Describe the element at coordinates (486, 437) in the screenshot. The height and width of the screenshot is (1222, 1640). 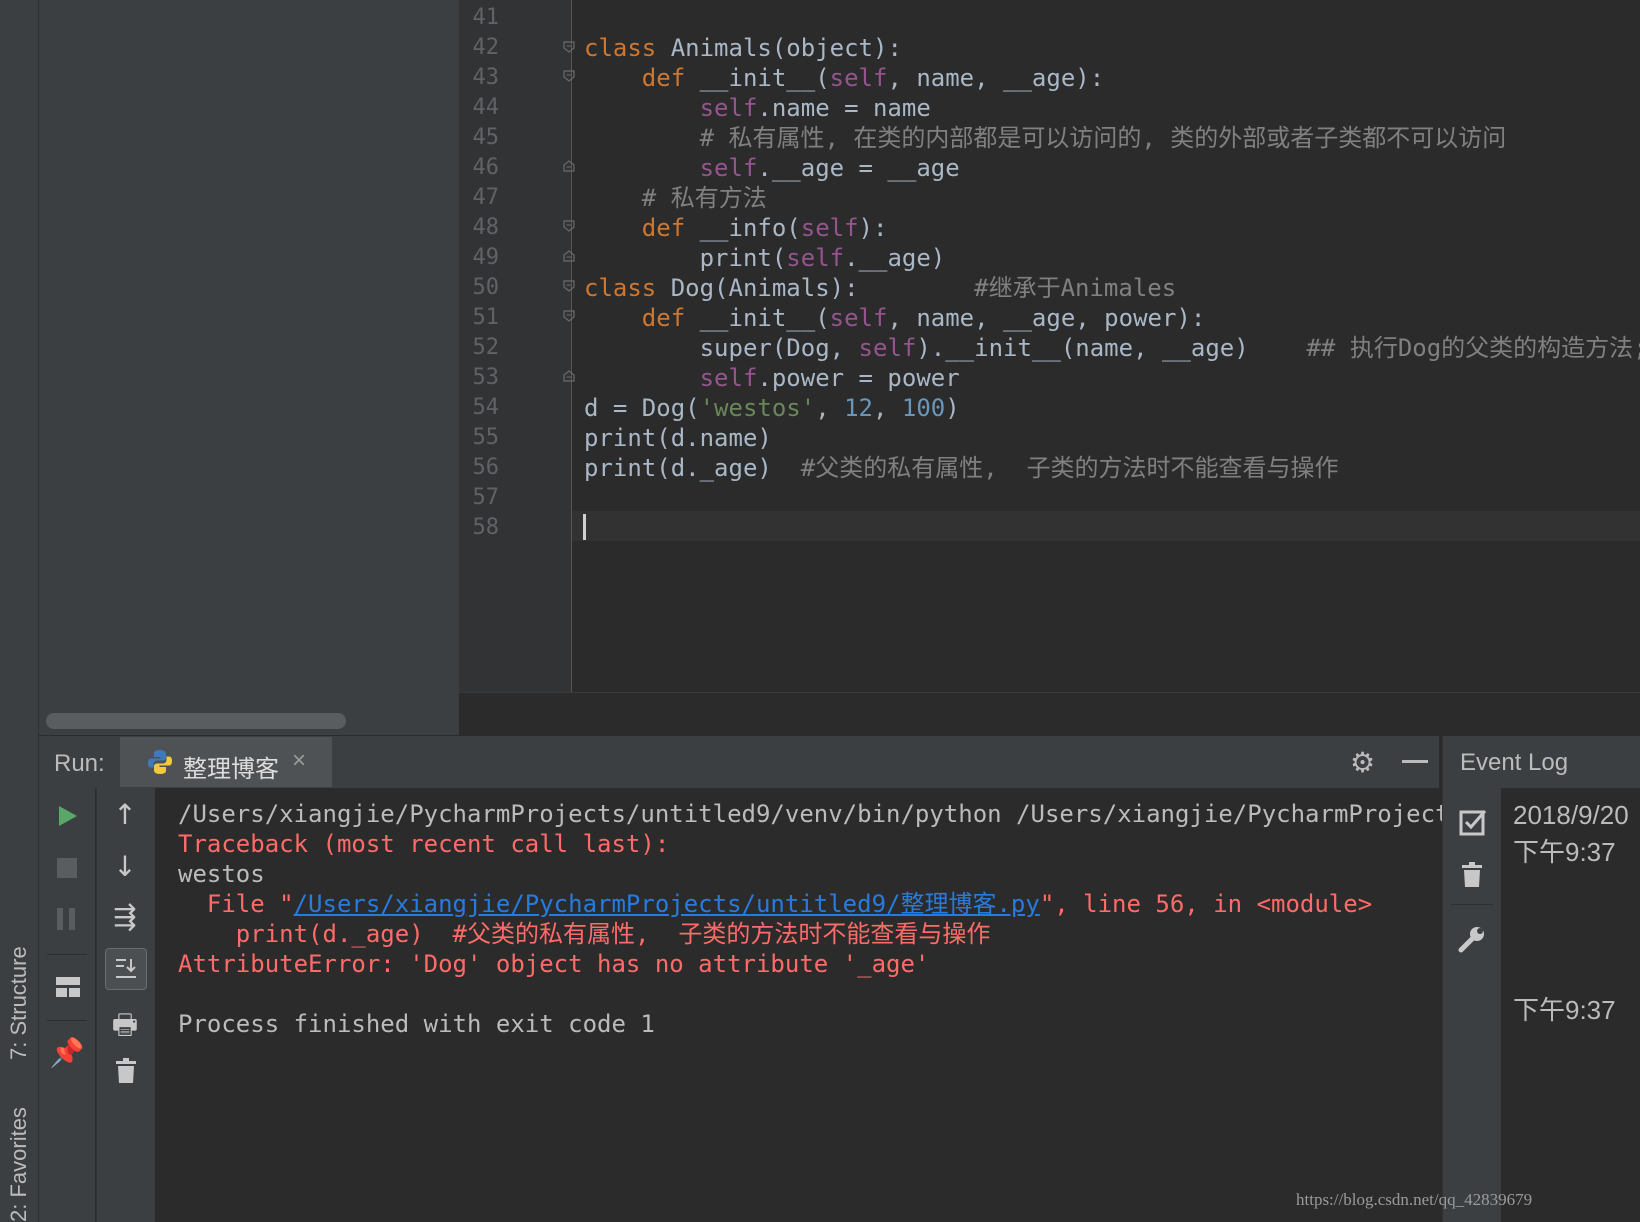
I see `line-number: 55` at that location.